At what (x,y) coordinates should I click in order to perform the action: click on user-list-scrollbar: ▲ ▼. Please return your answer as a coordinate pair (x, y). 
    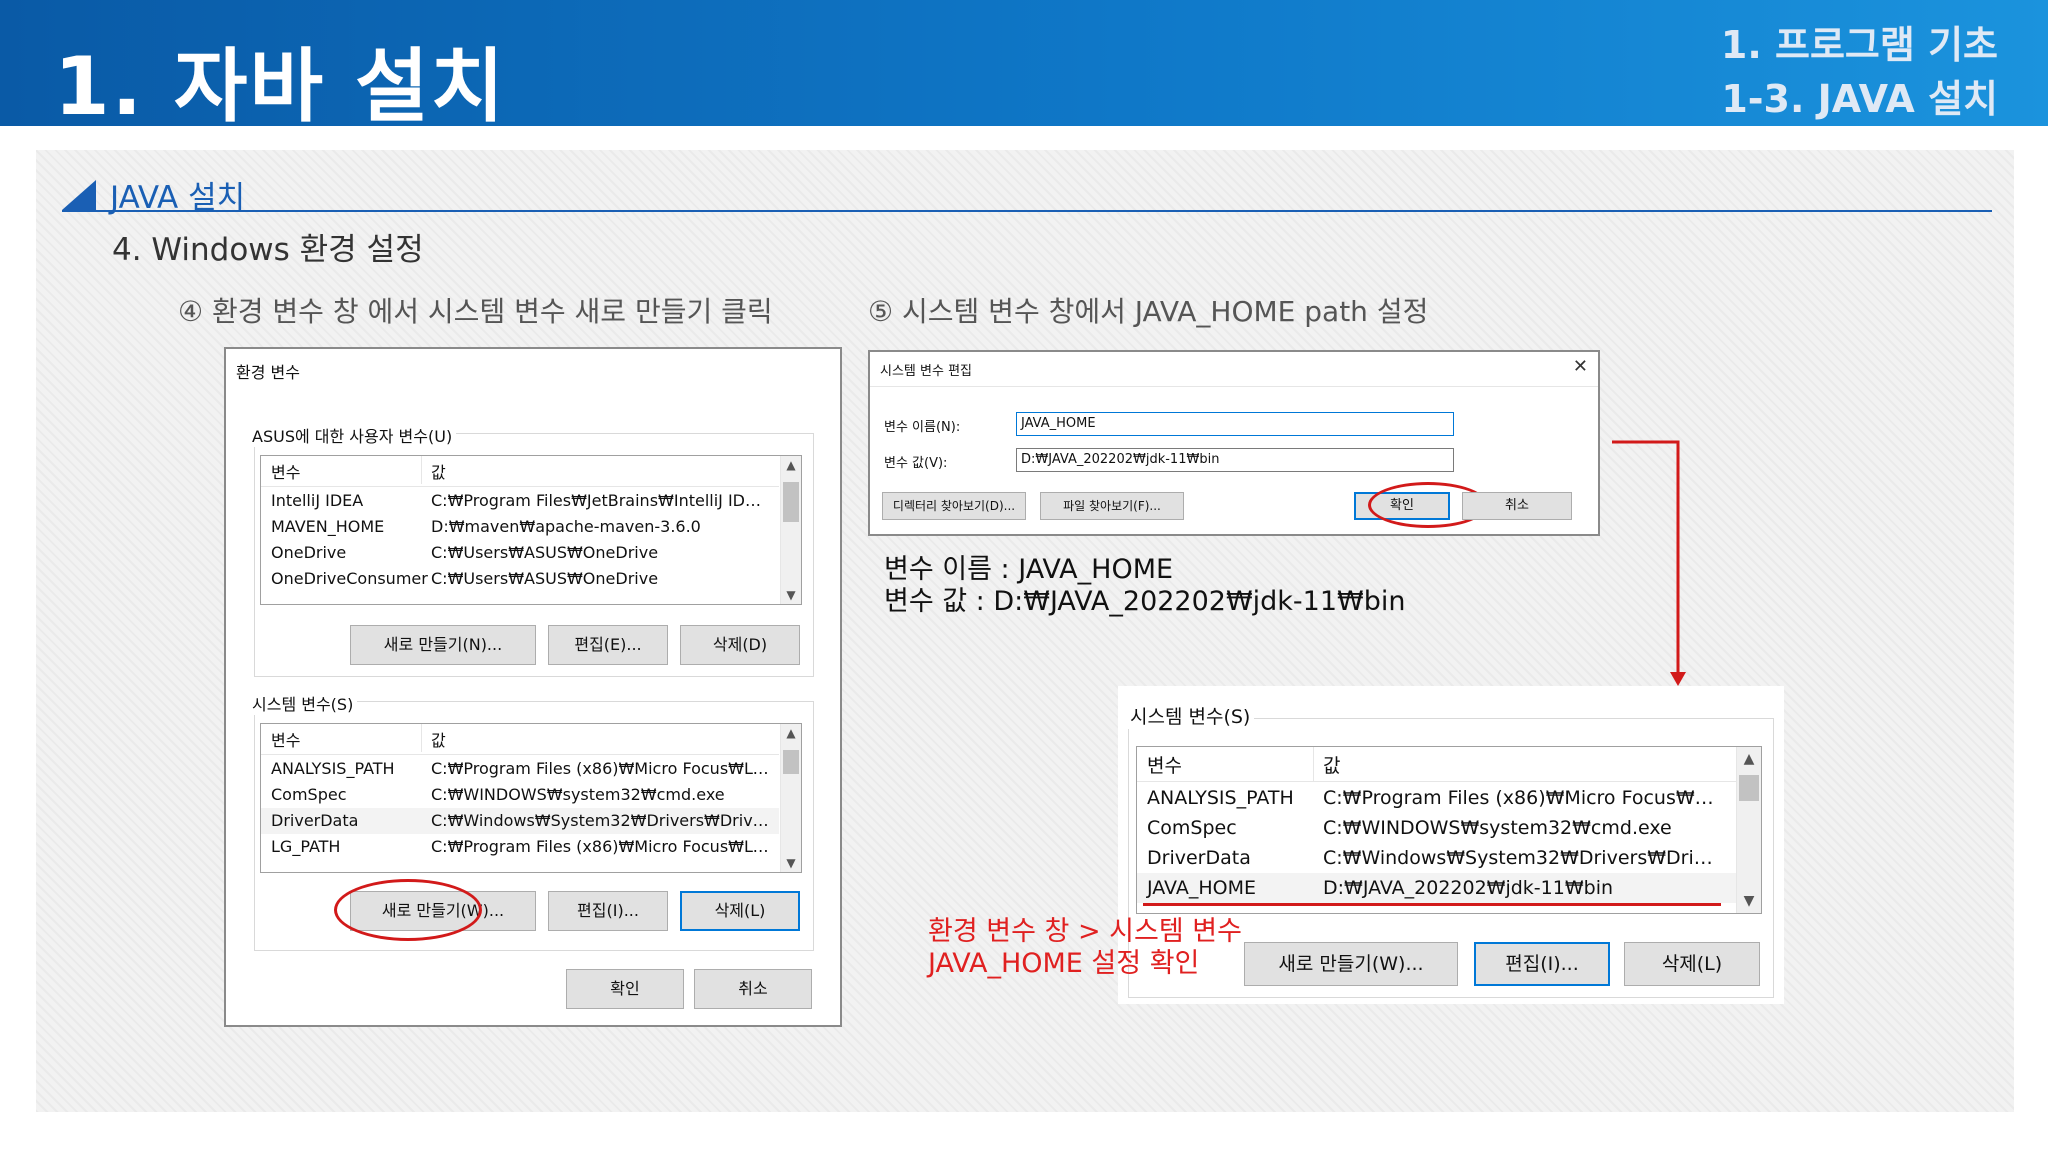
    Looking at the image, I should click on (790, 530).